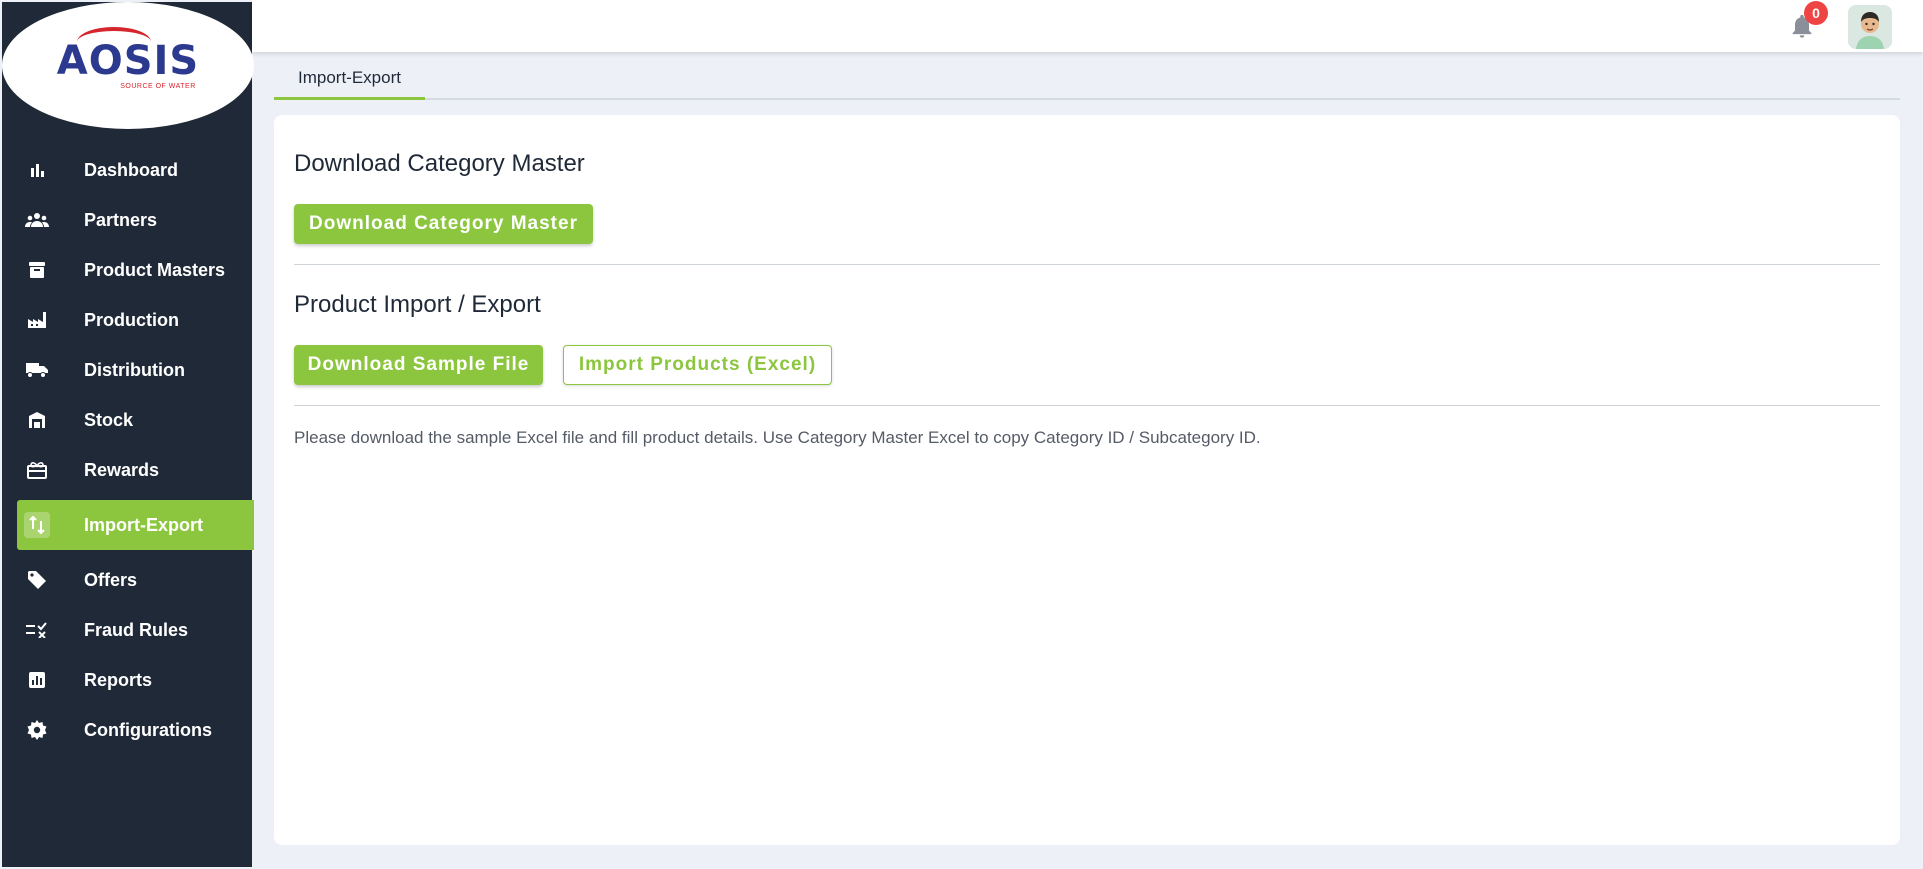  I want to click on sidebar-item-label: Dashboard, so click(131, 169).